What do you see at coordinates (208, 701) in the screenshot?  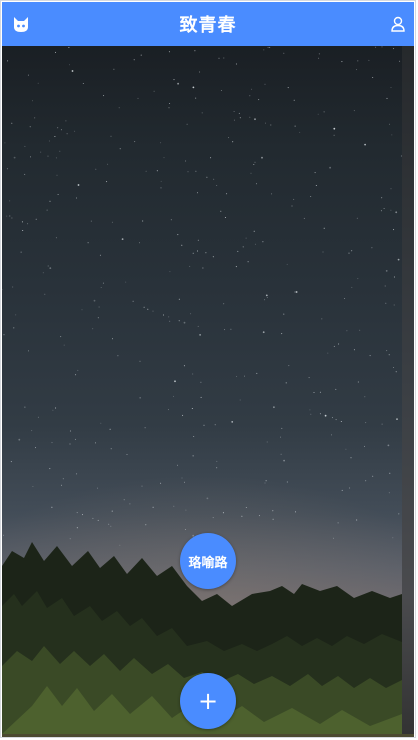 I see `add-button: +` at bounding box center [208, 701].